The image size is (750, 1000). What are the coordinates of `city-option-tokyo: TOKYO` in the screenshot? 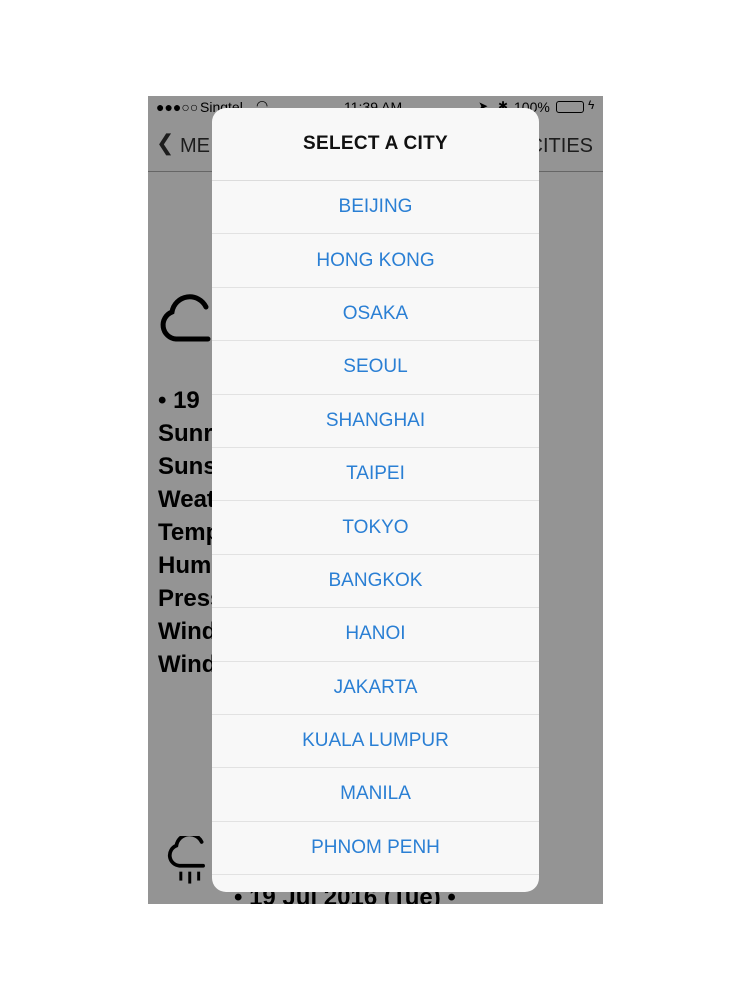 It's located at (375, 528).